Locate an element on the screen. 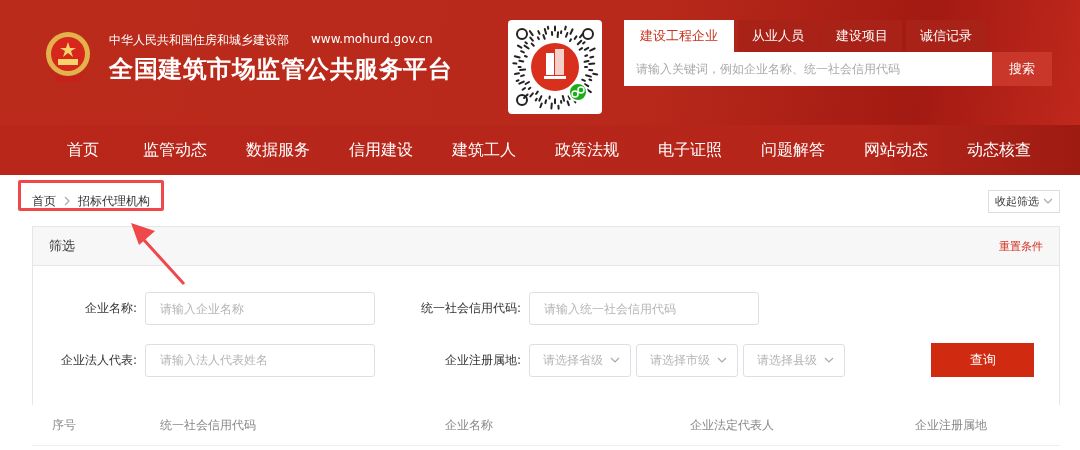 This screenshot has width=1080, height=450. search-button: 搜索 is located at coordinates (1022, 69).